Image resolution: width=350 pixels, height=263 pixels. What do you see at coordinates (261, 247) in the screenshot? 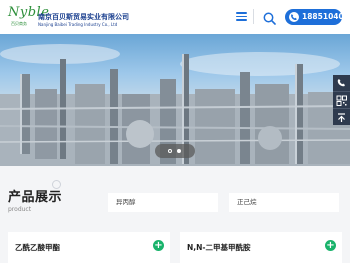
I see `product-card: N,N-二甲基甲酰胺 +` at bounding box center [261, 247].